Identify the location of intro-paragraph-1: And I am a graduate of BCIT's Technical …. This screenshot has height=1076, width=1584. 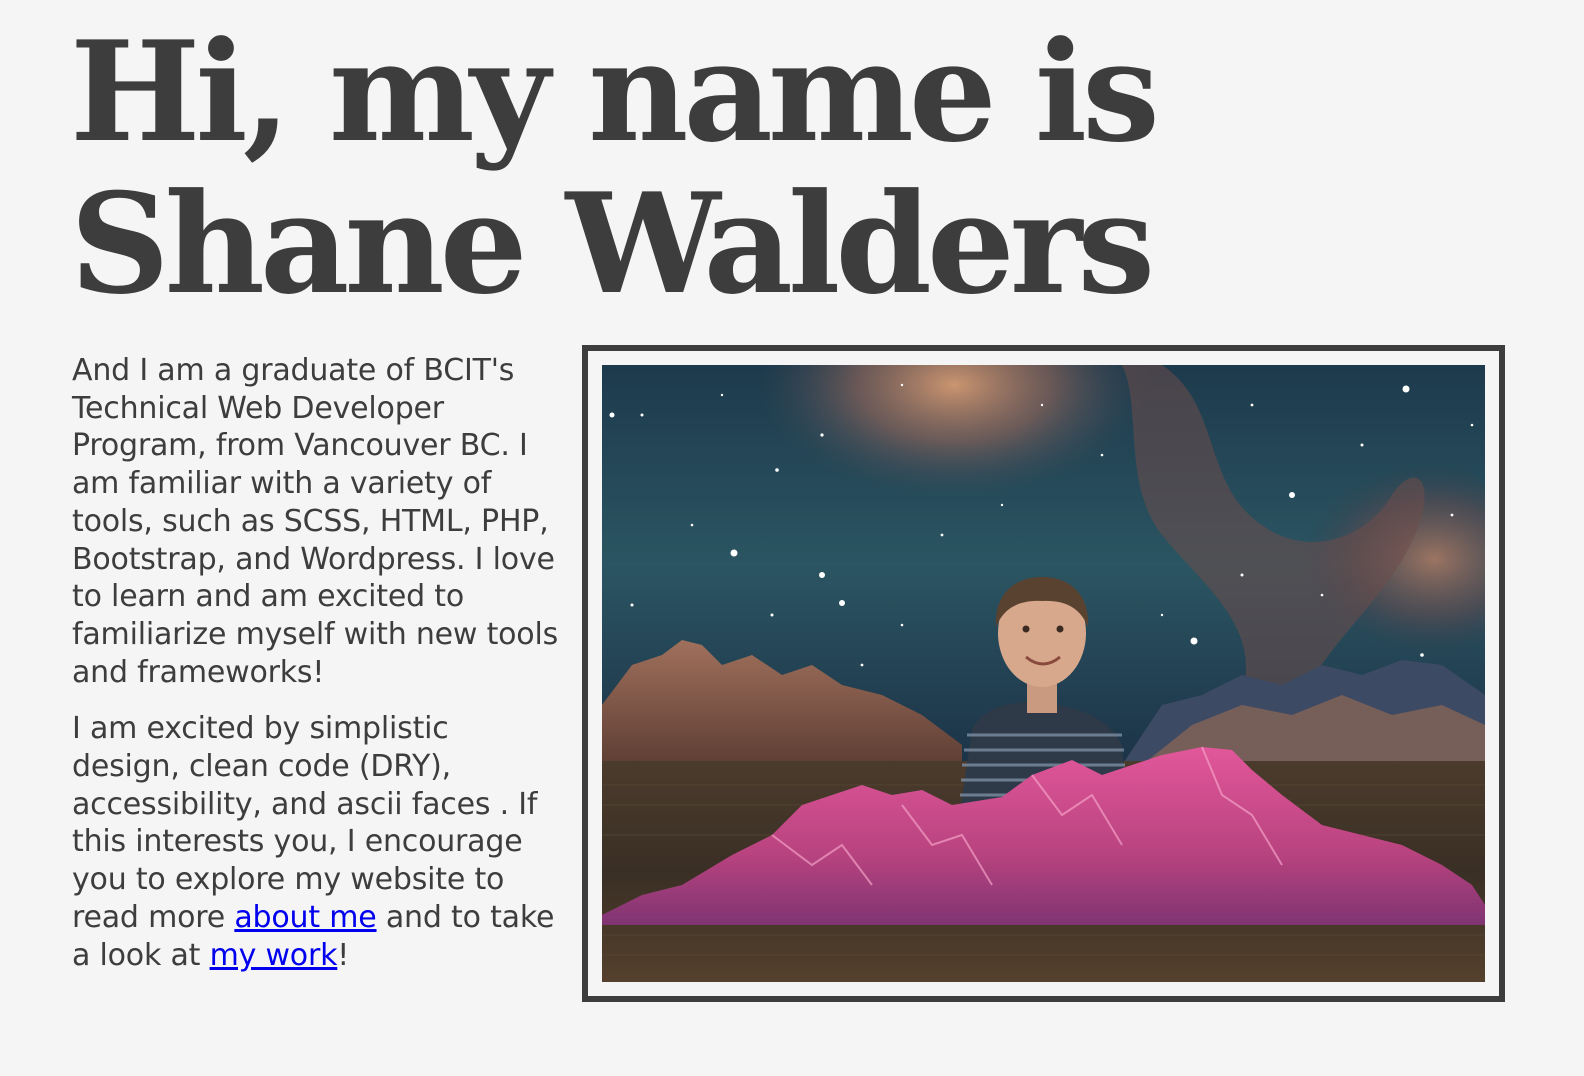
(315, 521).